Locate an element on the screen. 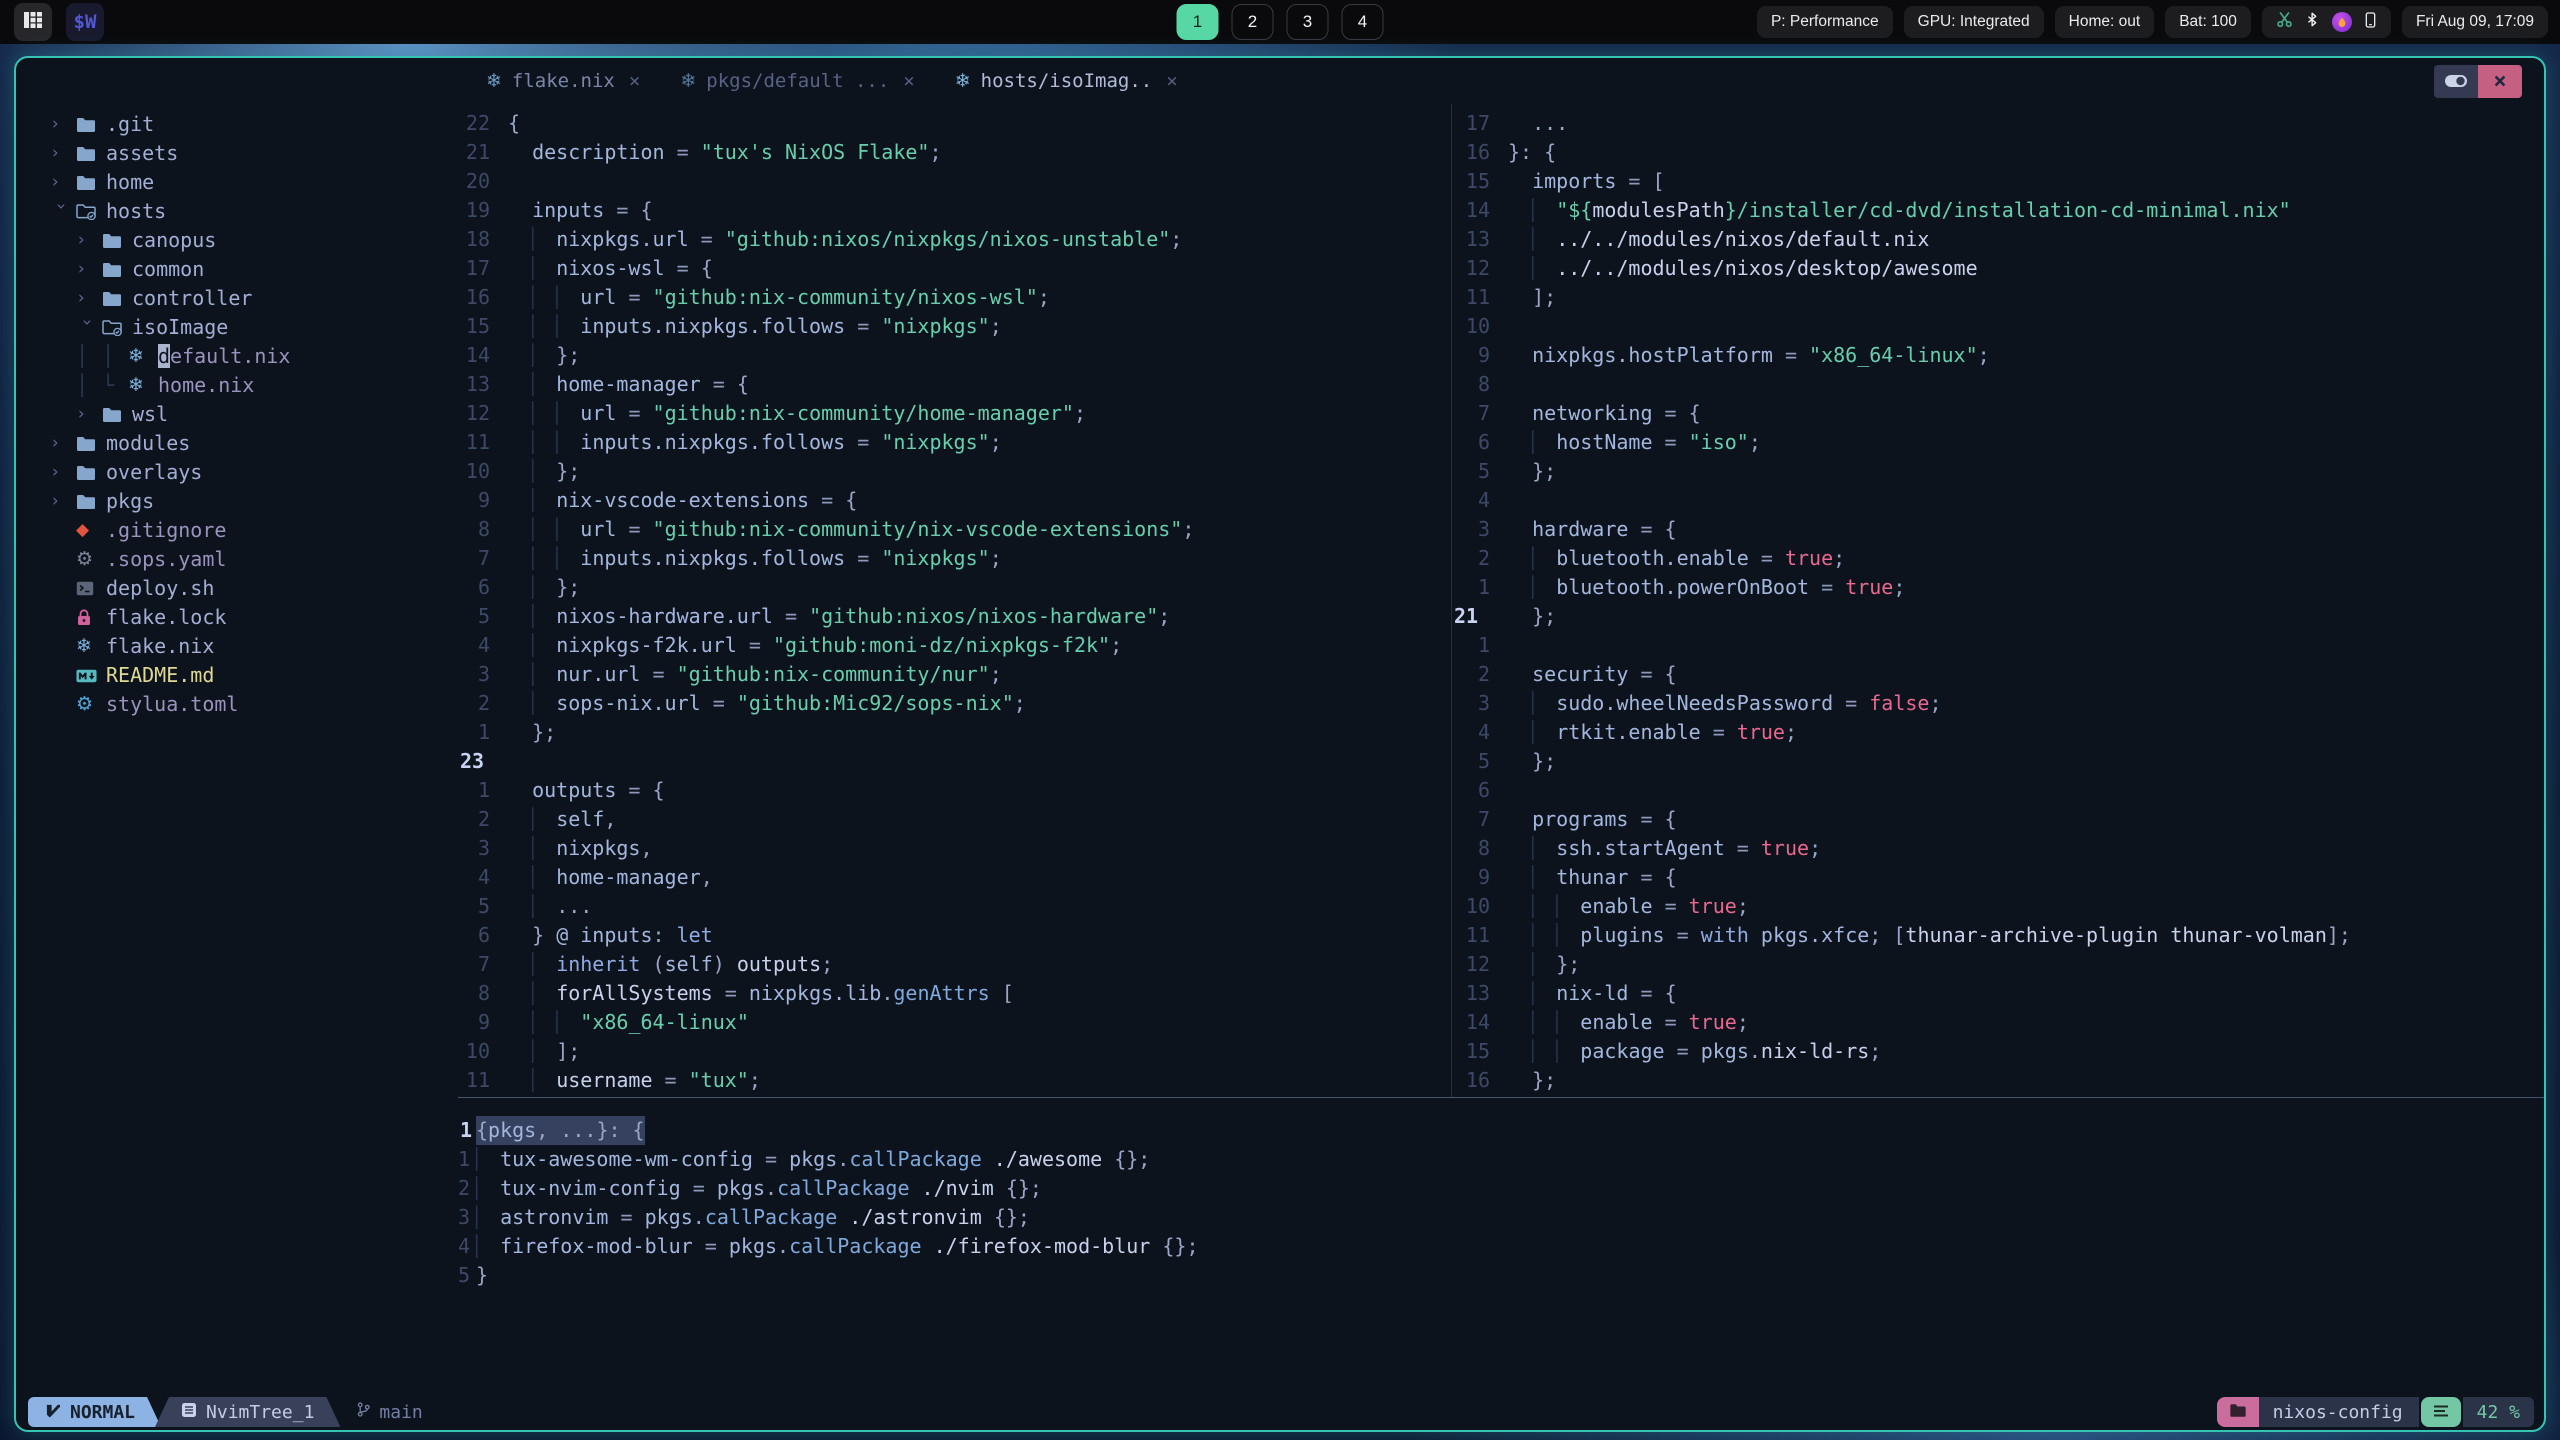  code-line: 9 ▏ nix-vscode-extensions = { is located at coordinates (954, 500).